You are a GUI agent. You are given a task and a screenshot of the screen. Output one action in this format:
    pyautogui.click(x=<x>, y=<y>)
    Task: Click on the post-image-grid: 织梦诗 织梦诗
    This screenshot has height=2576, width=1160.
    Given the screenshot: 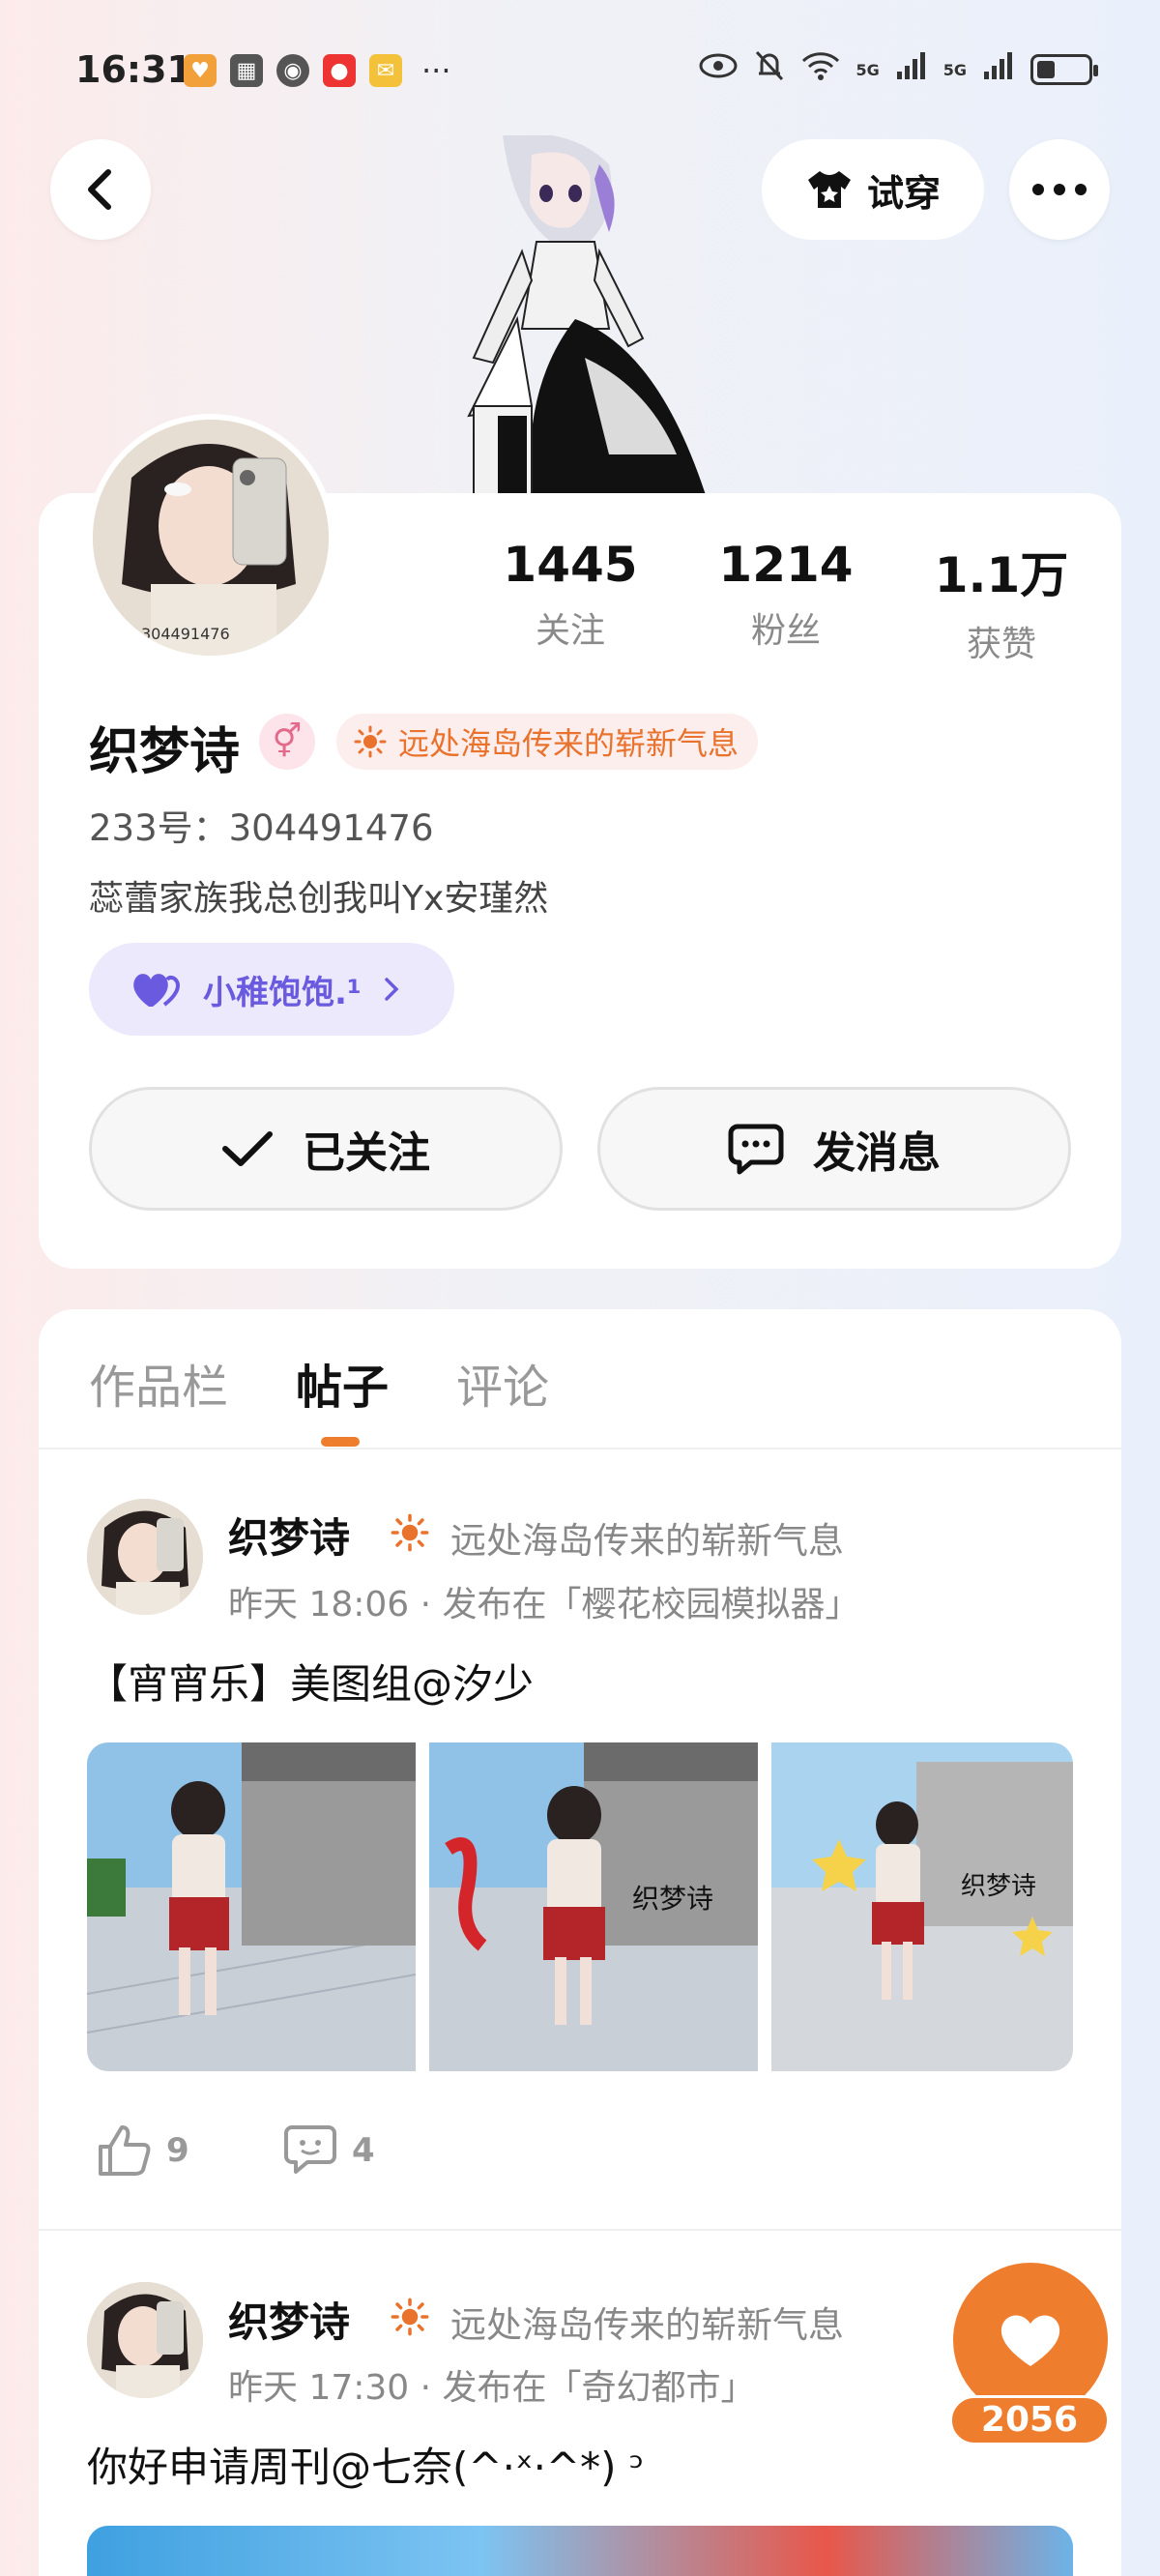 What is the action you would take?
    pyautogui.click(x=580, y=1906)
    